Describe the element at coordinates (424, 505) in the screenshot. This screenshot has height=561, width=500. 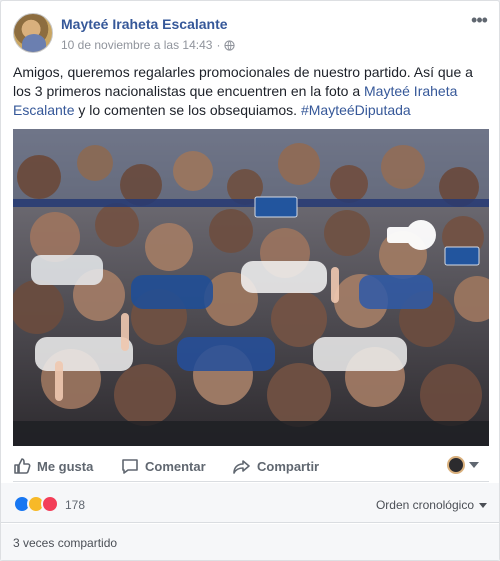
I see `order-label: Orden cronológico` at that location.